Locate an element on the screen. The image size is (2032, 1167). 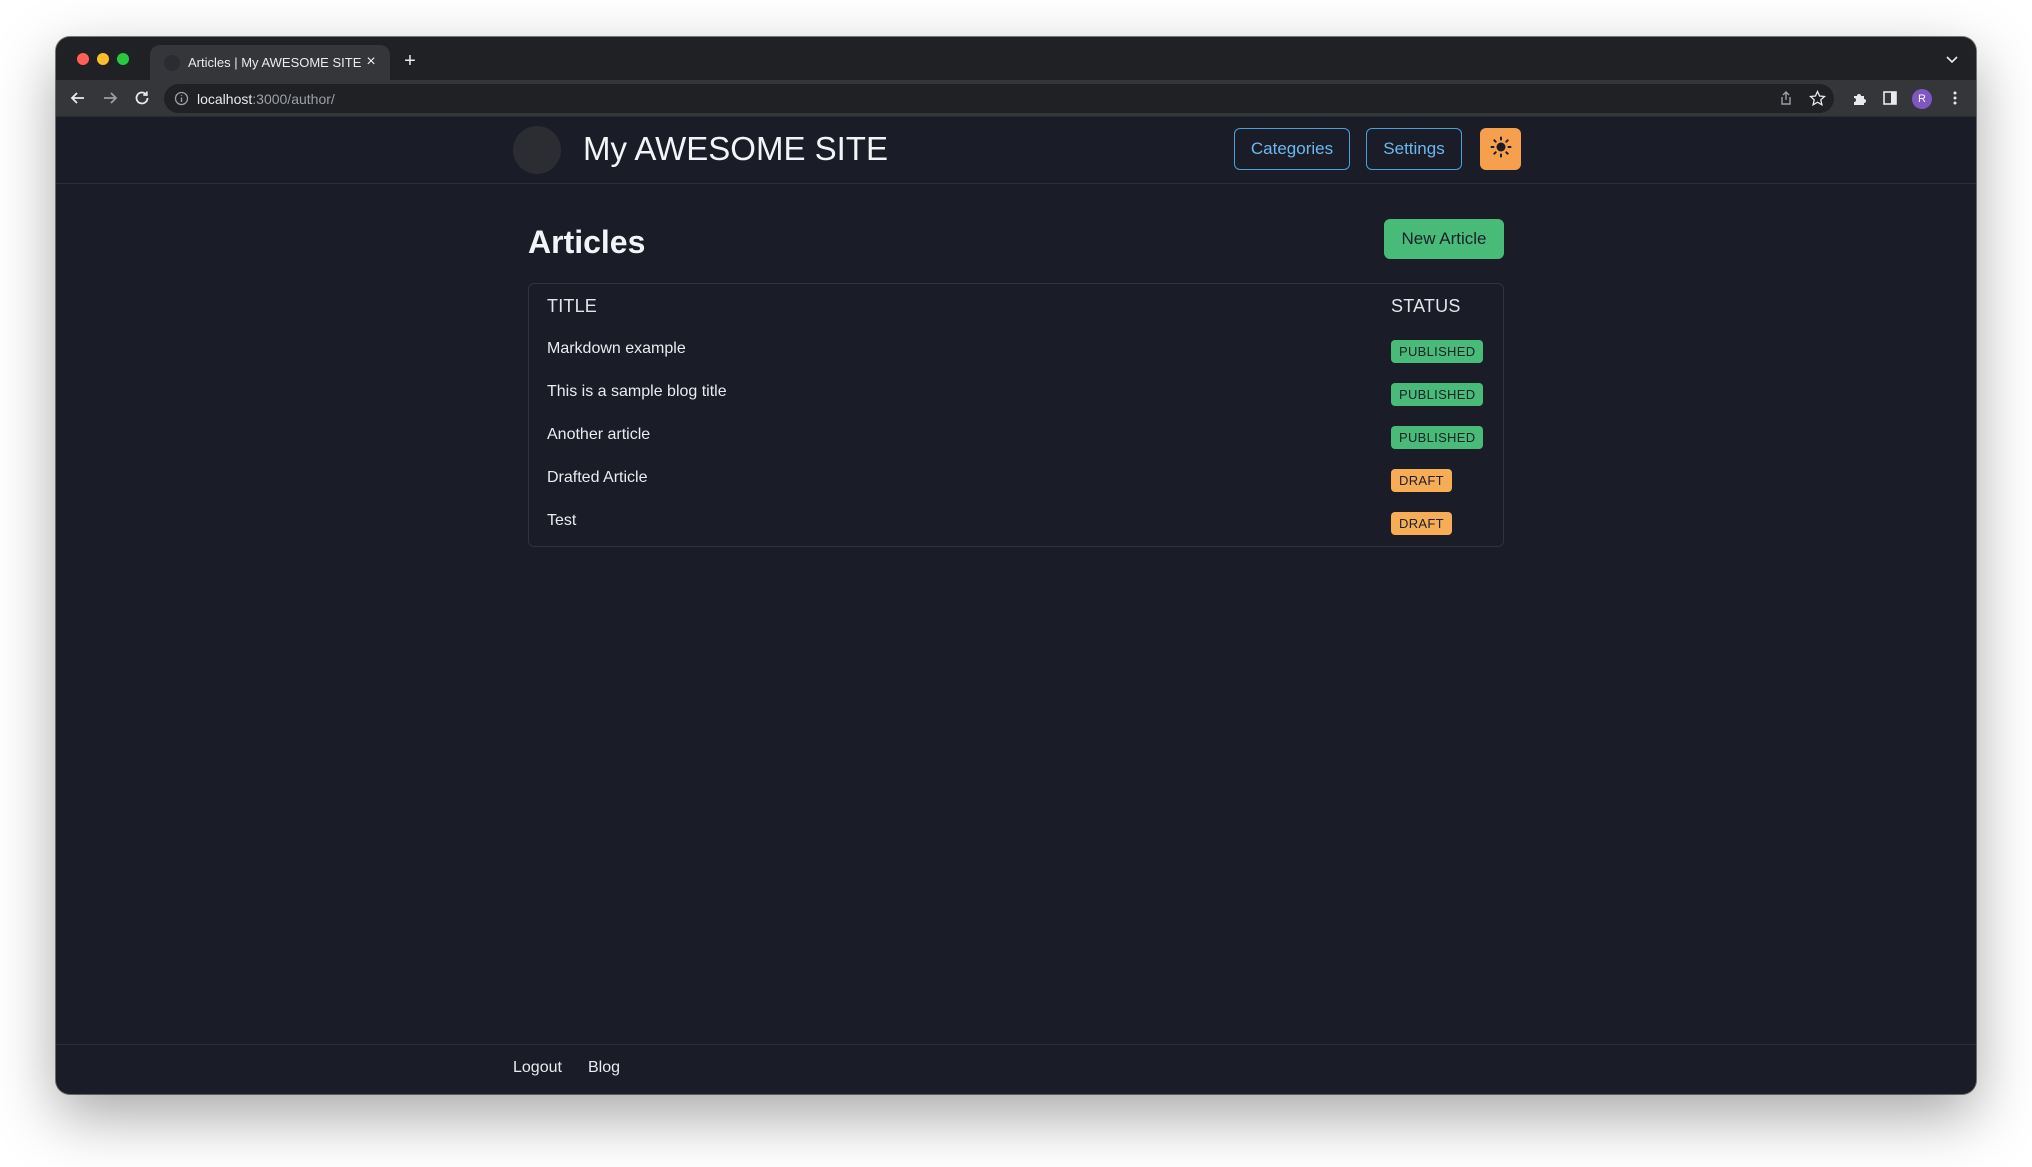
tab-strip: Articles | My AWESOME SITE × + is located at coordinates (1016, 58).